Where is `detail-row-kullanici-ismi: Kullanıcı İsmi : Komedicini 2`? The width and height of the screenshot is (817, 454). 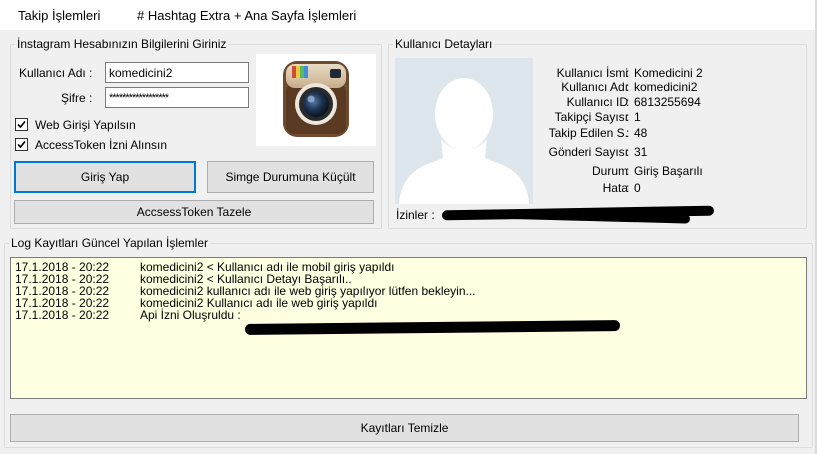 detail-row-kullanici-ismi: Kullanıcı İsmi : Komedicini 2 is located at coordinates (613, 73).